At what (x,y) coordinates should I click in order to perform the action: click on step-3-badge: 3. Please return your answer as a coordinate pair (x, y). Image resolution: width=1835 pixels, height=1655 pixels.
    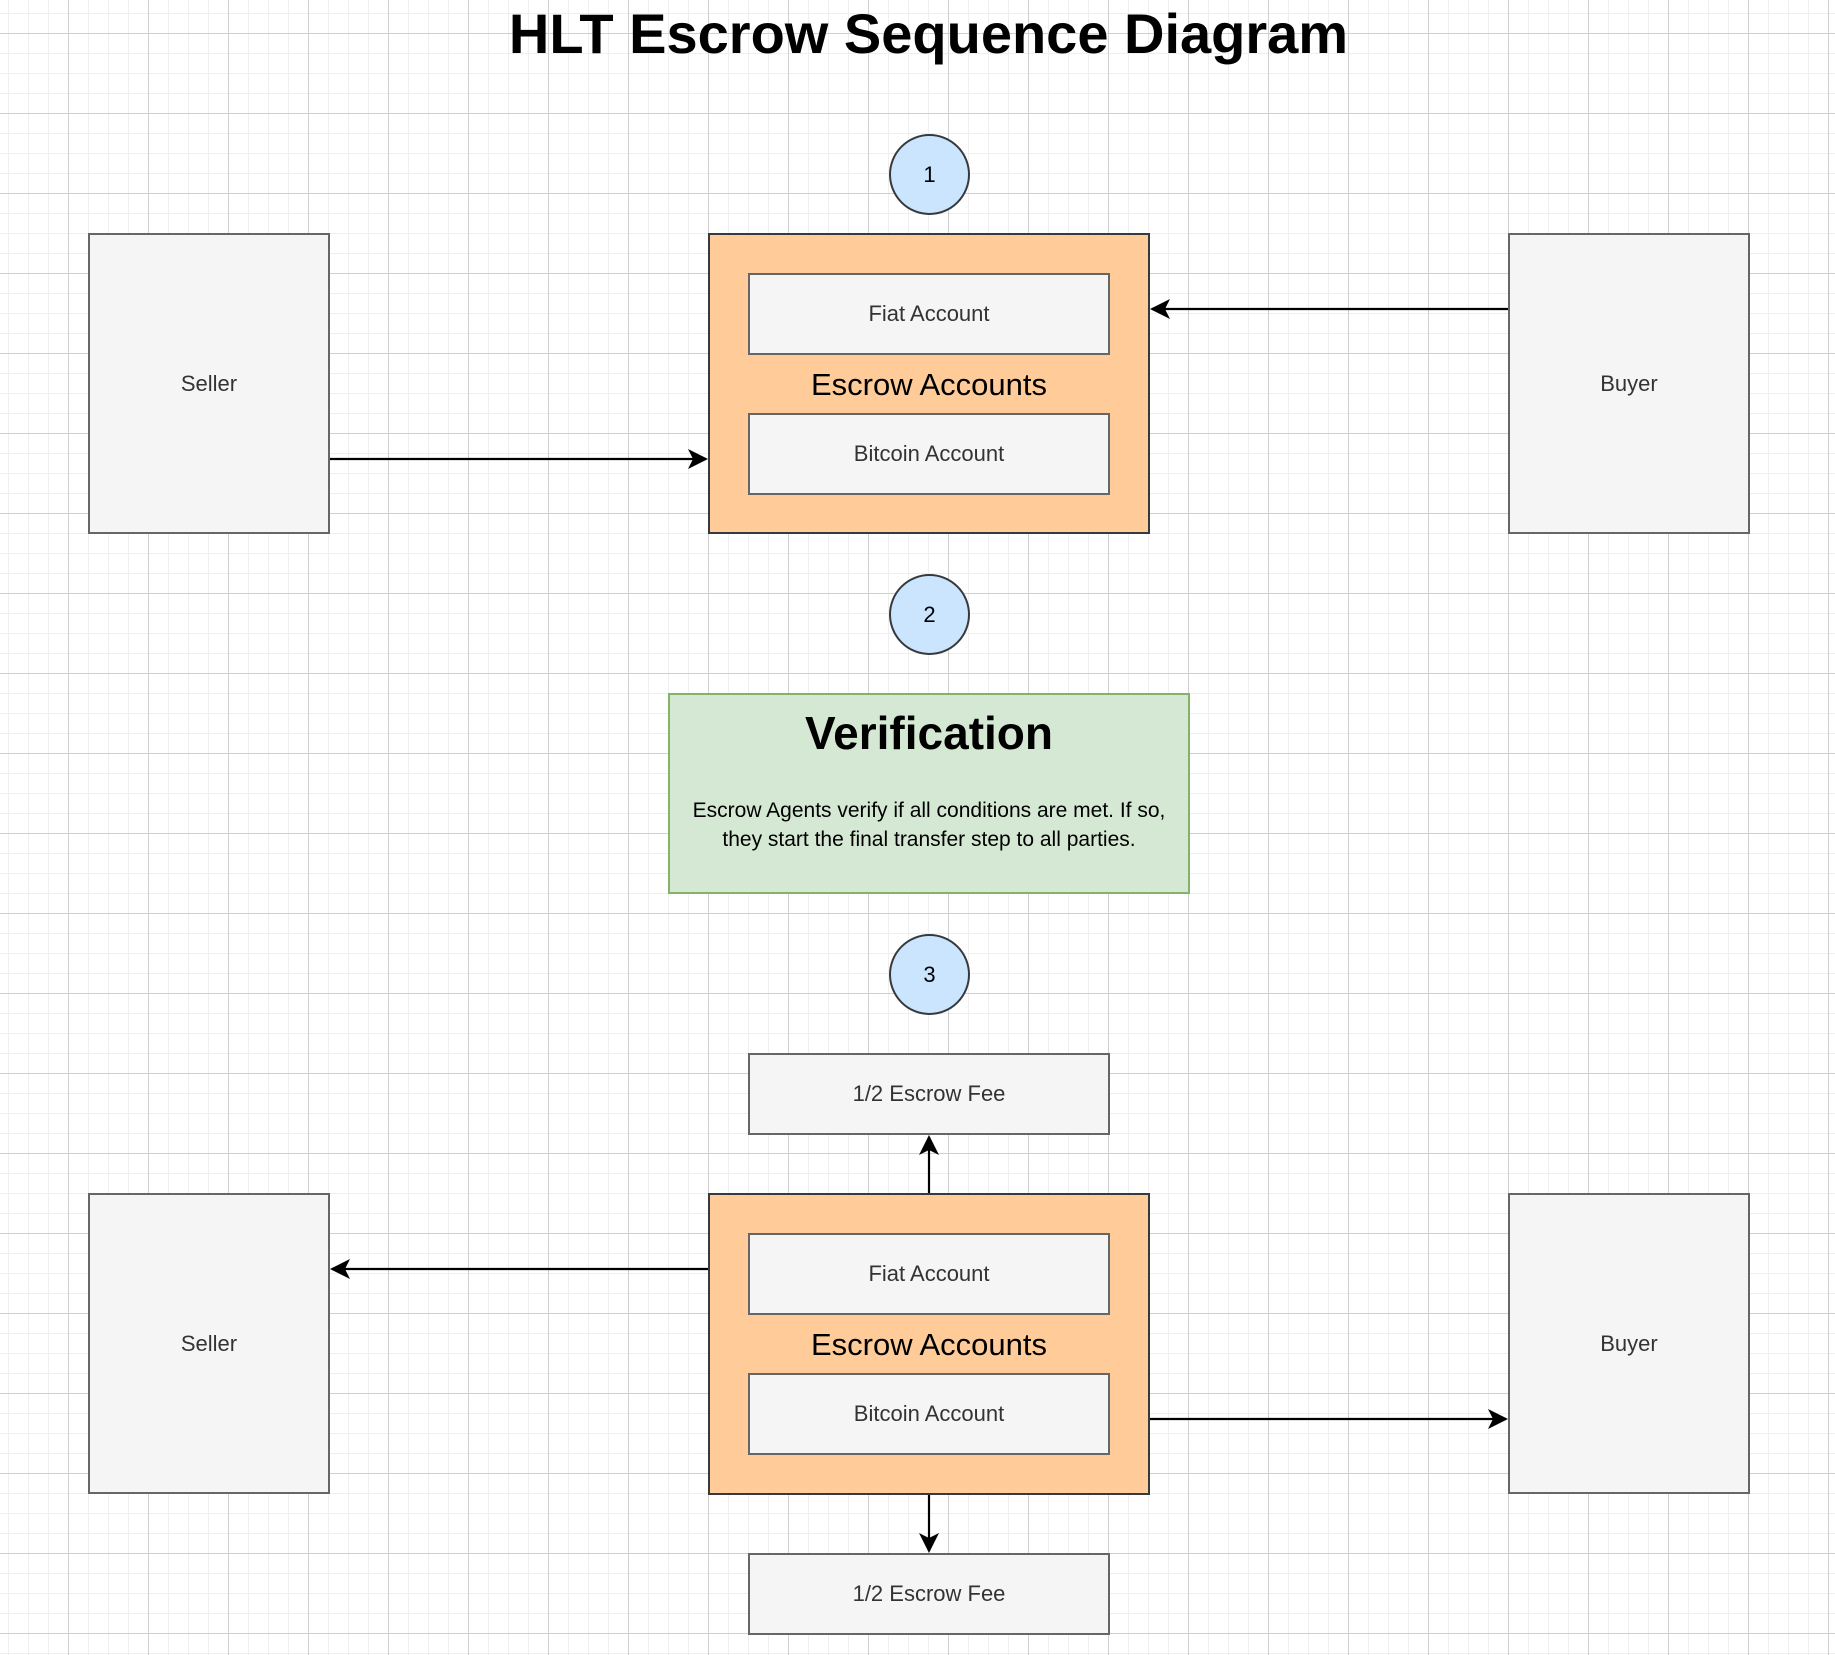
    Looking at the image, I should click on (929, 974).